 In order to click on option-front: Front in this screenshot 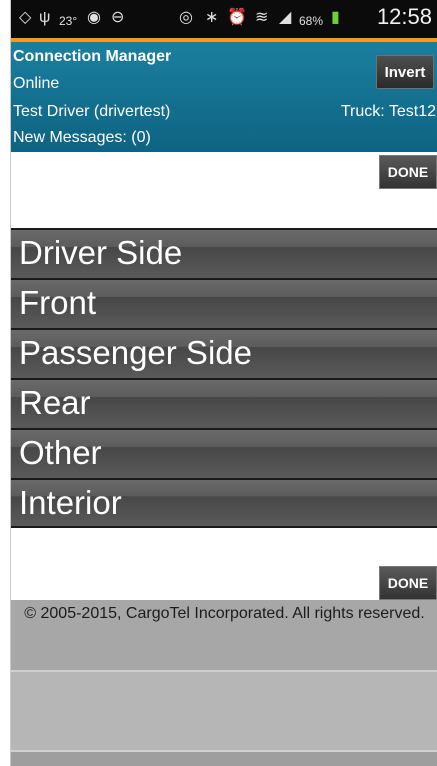, I will do `click(224, 303)`.